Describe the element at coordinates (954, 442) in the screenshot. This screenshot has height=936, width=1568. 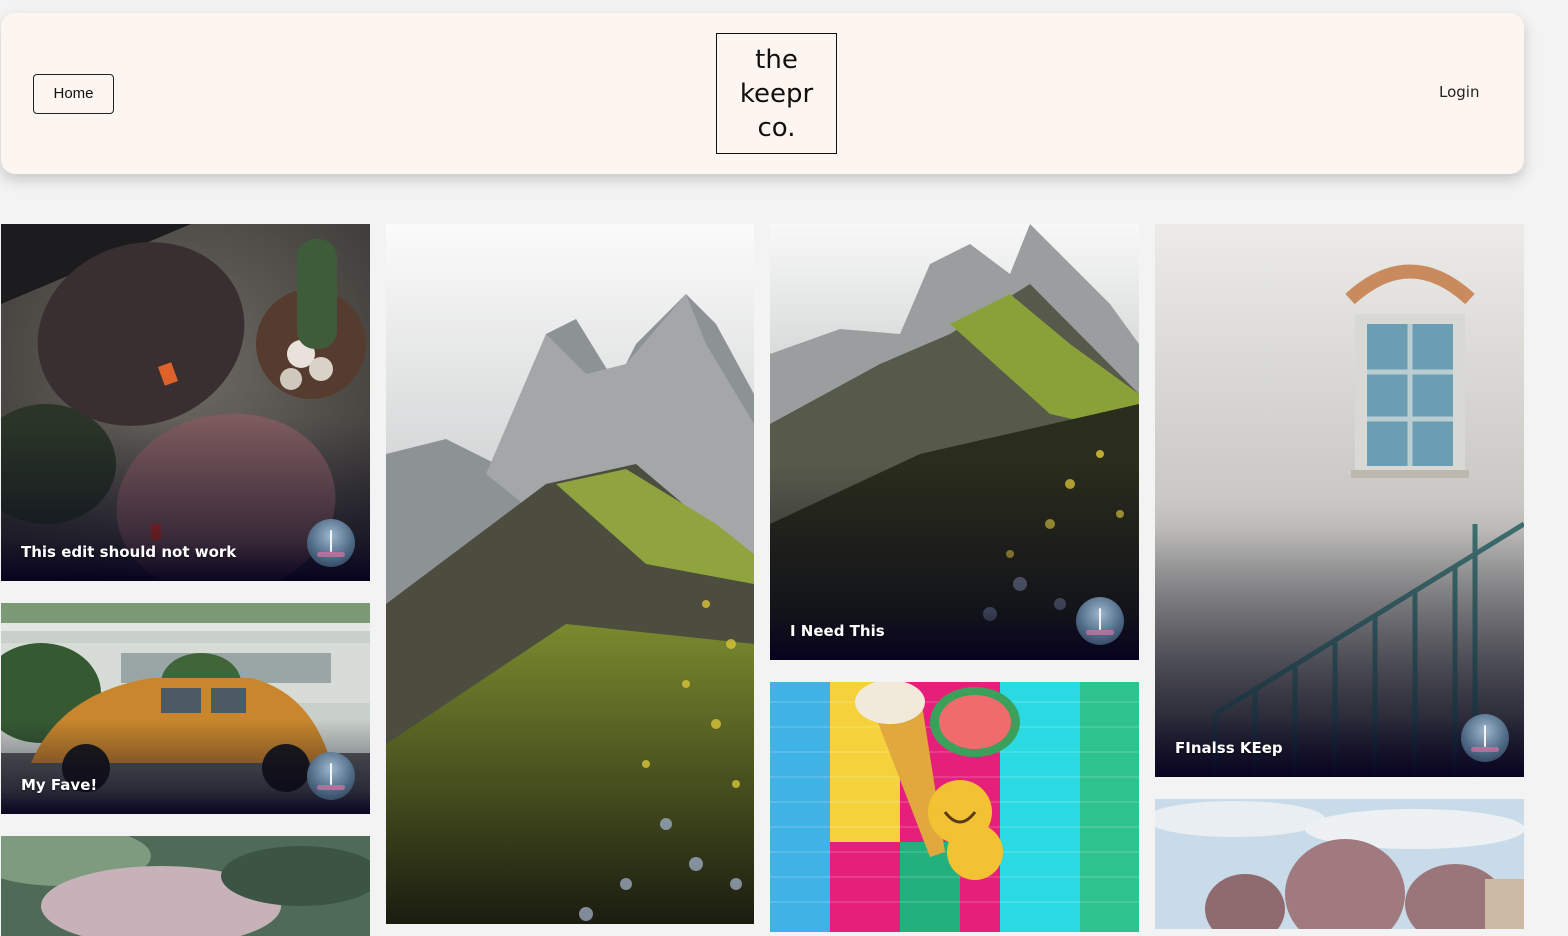
I see `keep-card: I Need This` at that location.